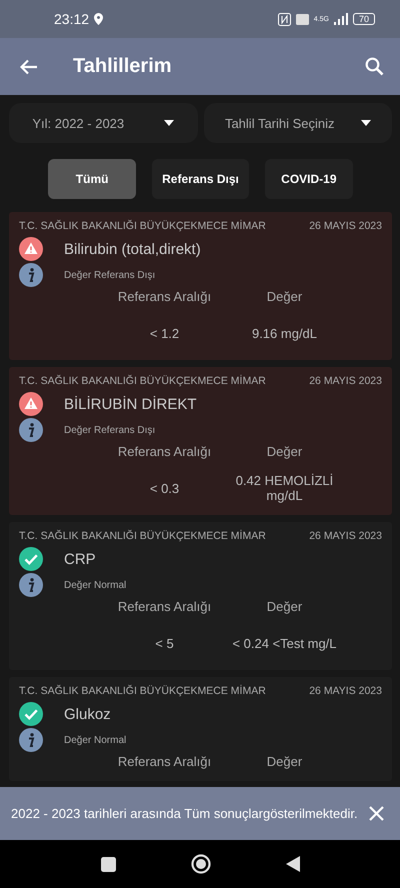 The width and height of the screenshot is (400, 888). Describe the element at coordinates (363, 19) in the screenshot. I see `battery-level: 70` at that location.